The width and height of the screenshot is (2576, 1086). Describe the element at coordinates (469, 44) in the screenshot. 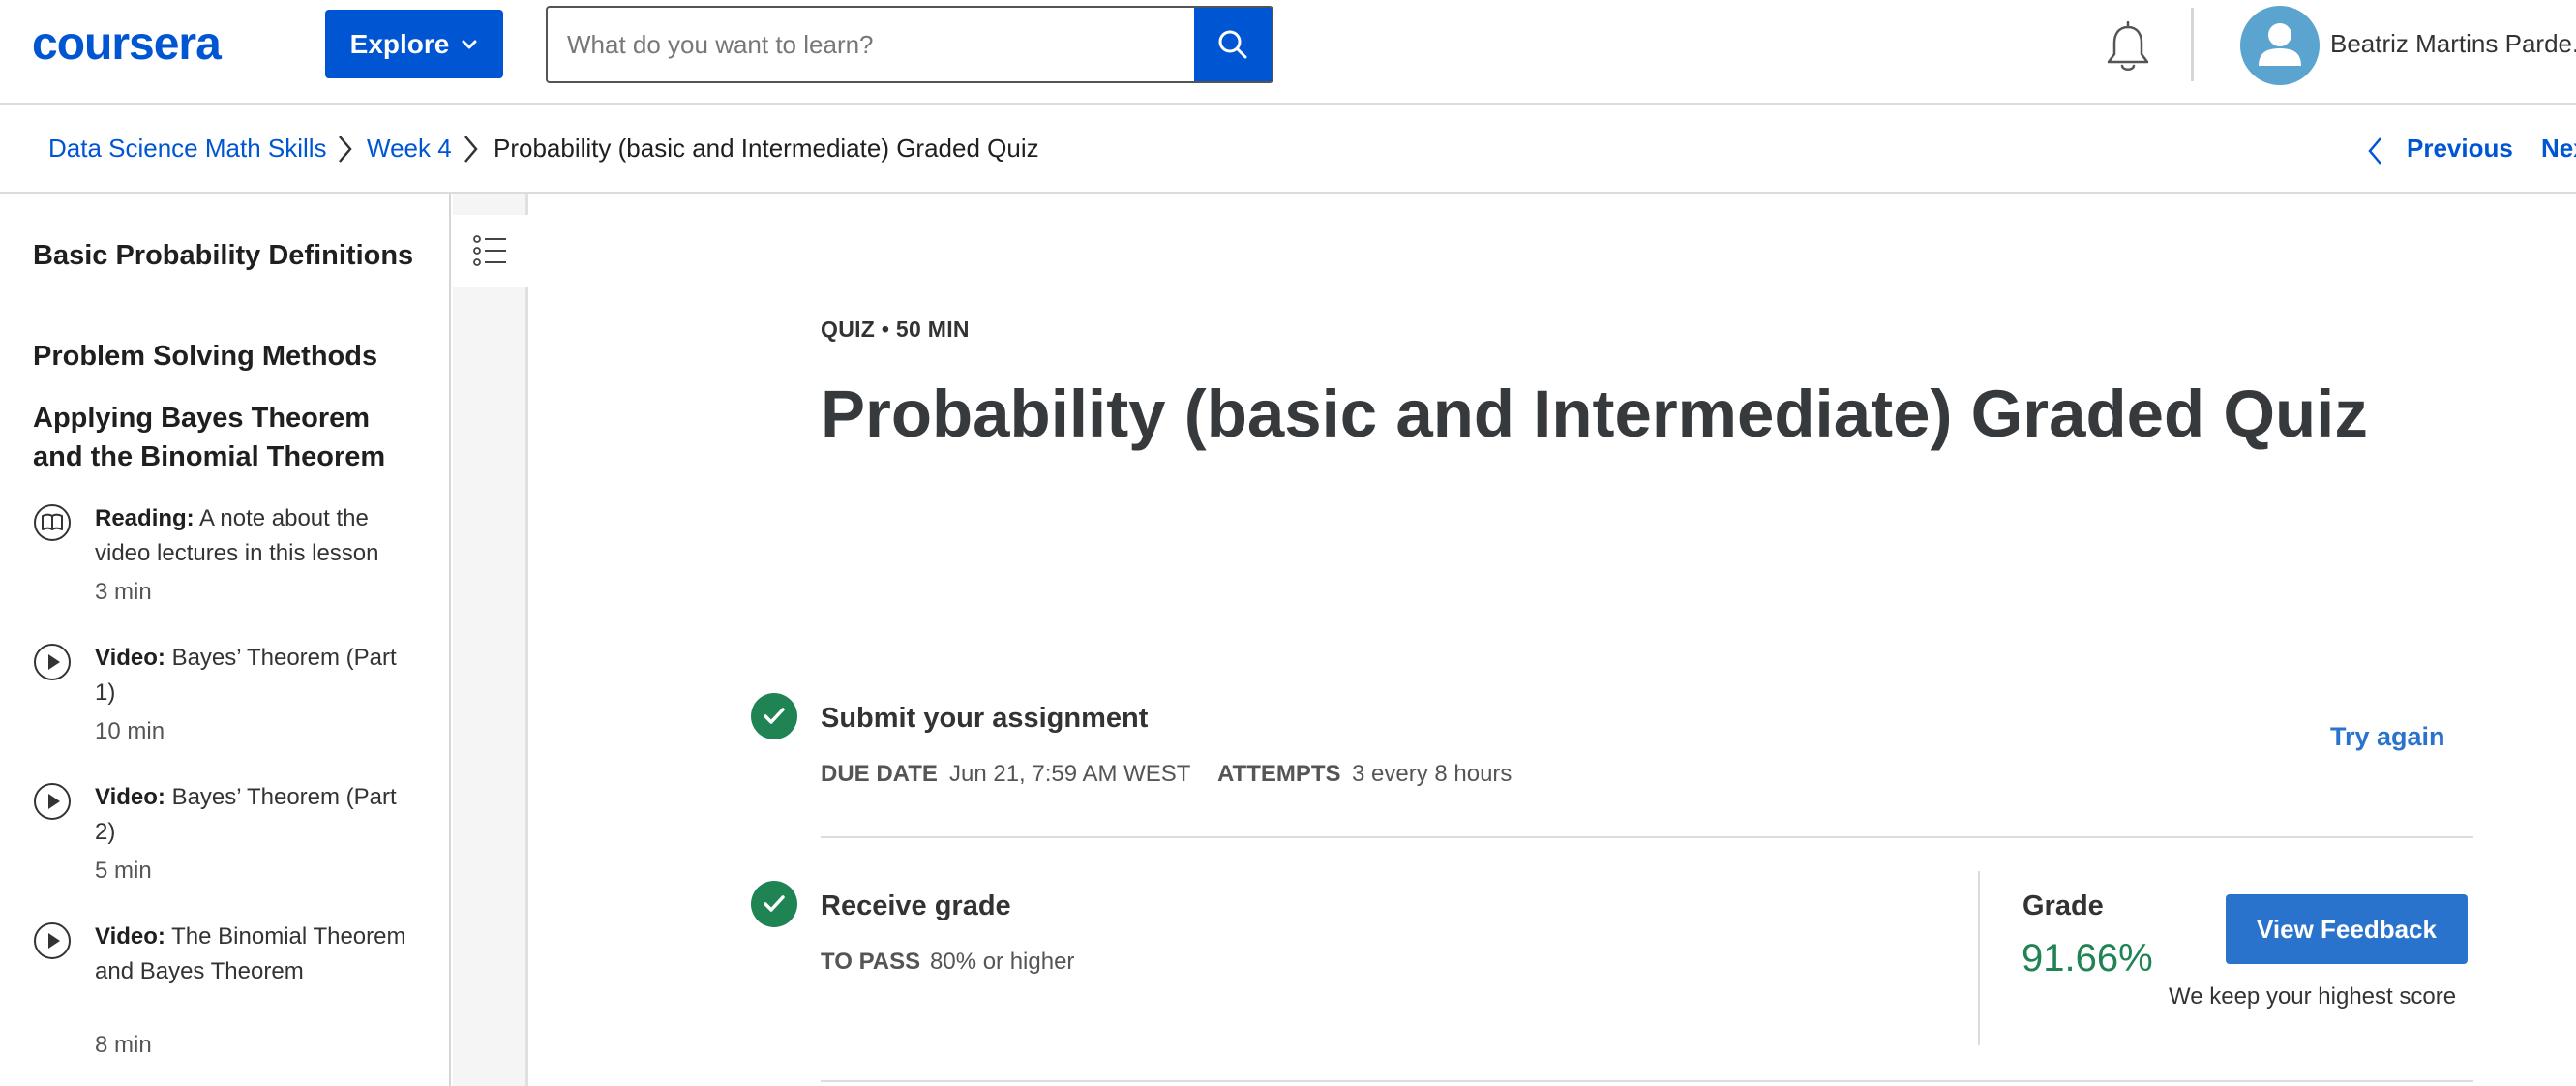

I see `chevron-down-icon` at that location.